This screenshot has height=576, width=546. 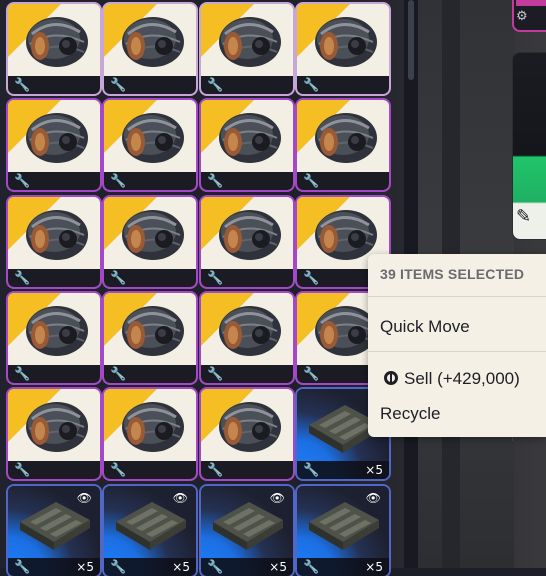 I want to click on pencil-icon: ✎, so click(x=523, y=217).